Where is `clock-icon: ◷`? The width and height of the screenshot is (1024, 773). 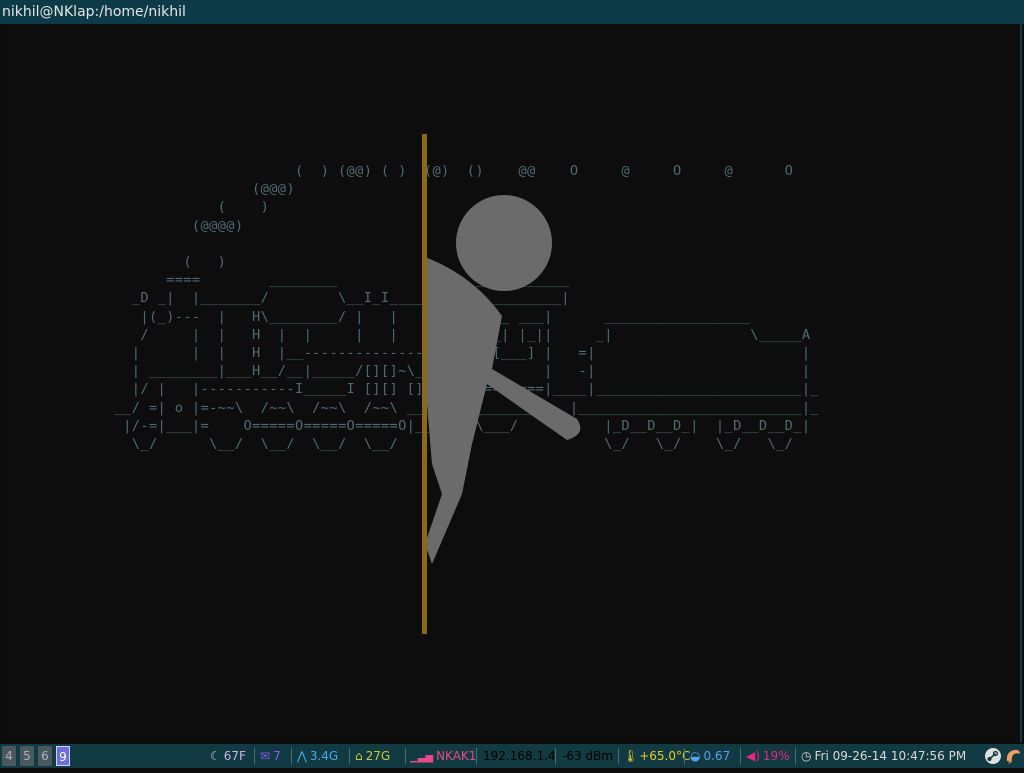 clock-icon: ◷ is located at coordinates (806, 756).